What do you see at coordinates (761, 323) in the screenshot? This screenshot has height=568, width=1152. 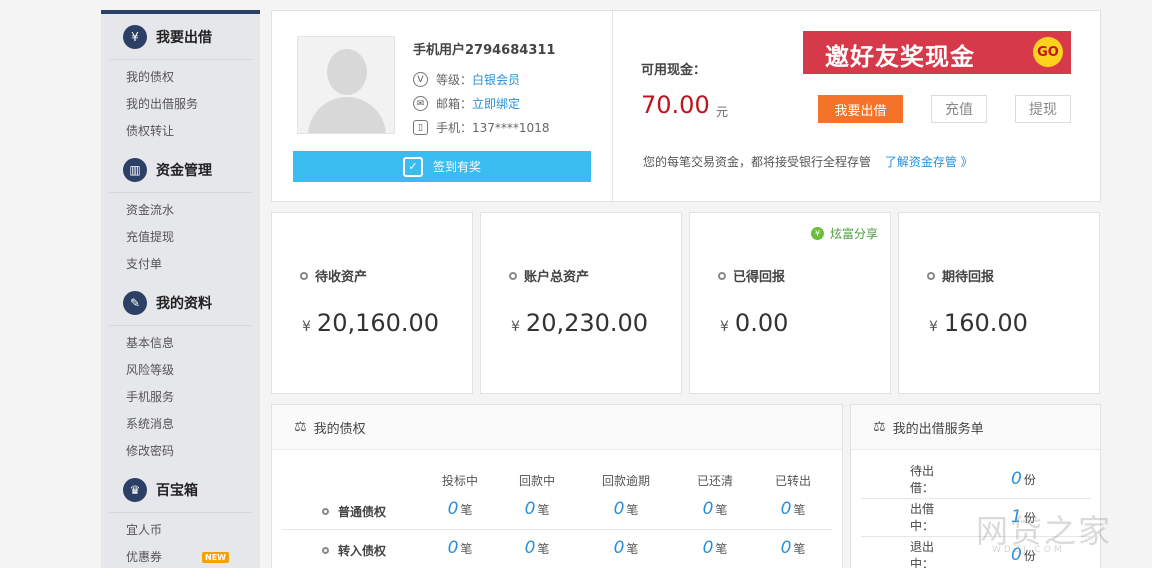 I see `stat-value: 0.00` at bounding box center [761, 323].